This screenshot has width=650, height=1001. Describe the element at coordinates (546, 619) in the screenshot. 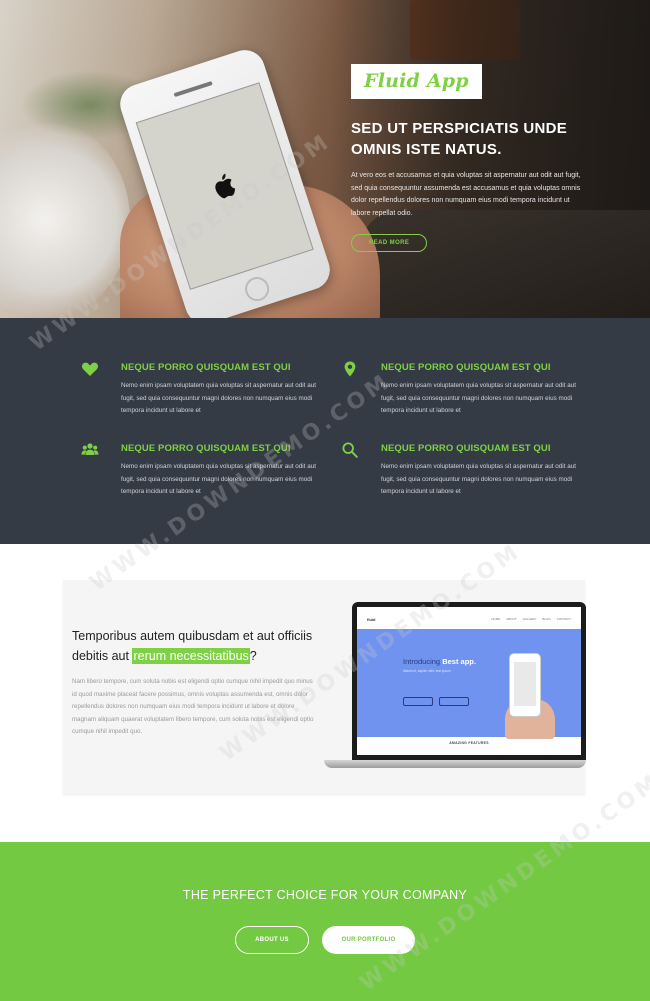

I see `mockup-nav-link: BLOG` at that location.